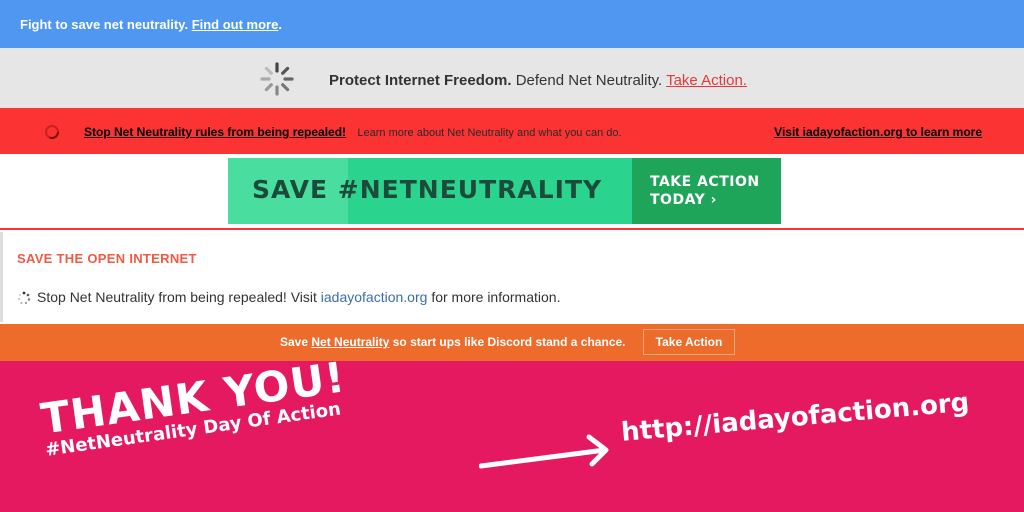 The width and height of the screenshot is (1024, 512). I want to click on blue-banner-text: Fight to save net neutrality., so click(104, 24).